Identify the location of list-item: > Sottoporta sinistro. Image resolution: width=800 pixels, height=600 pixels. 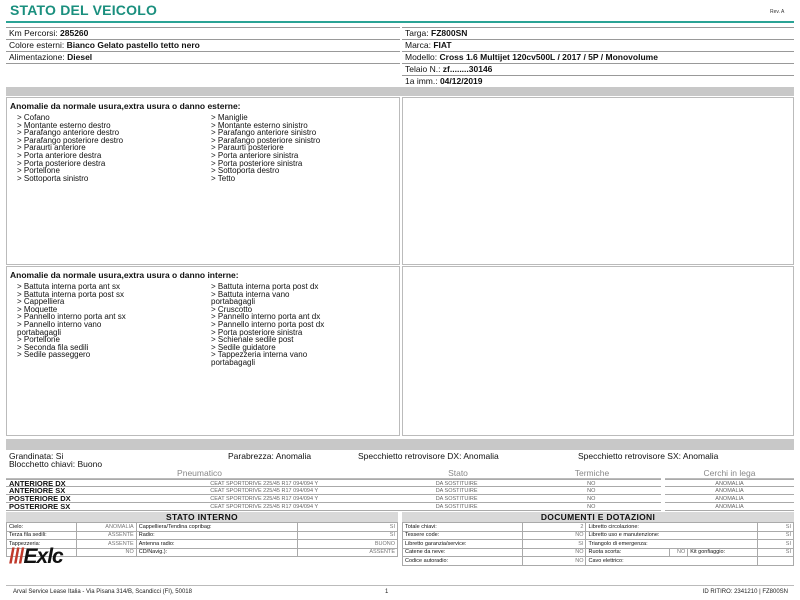
(53, 178).